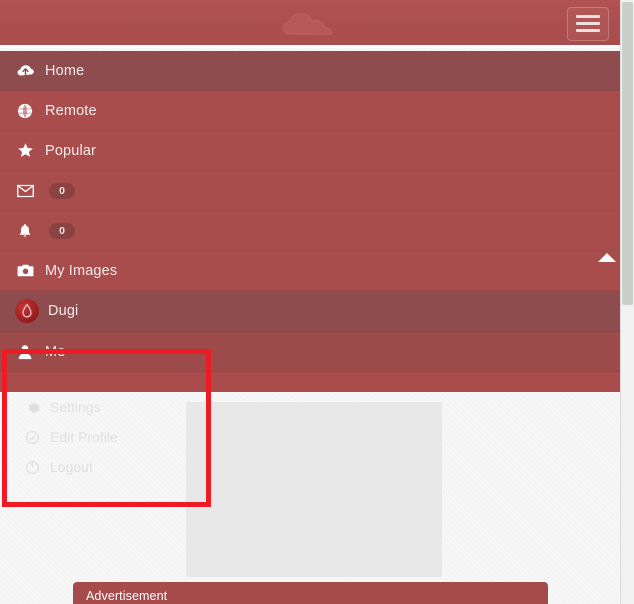 This screenshot has height=604, width=634. Describe the element at coordinates (71, 110) in the screenshot. I see `menu-item-label: Remote` at that location.